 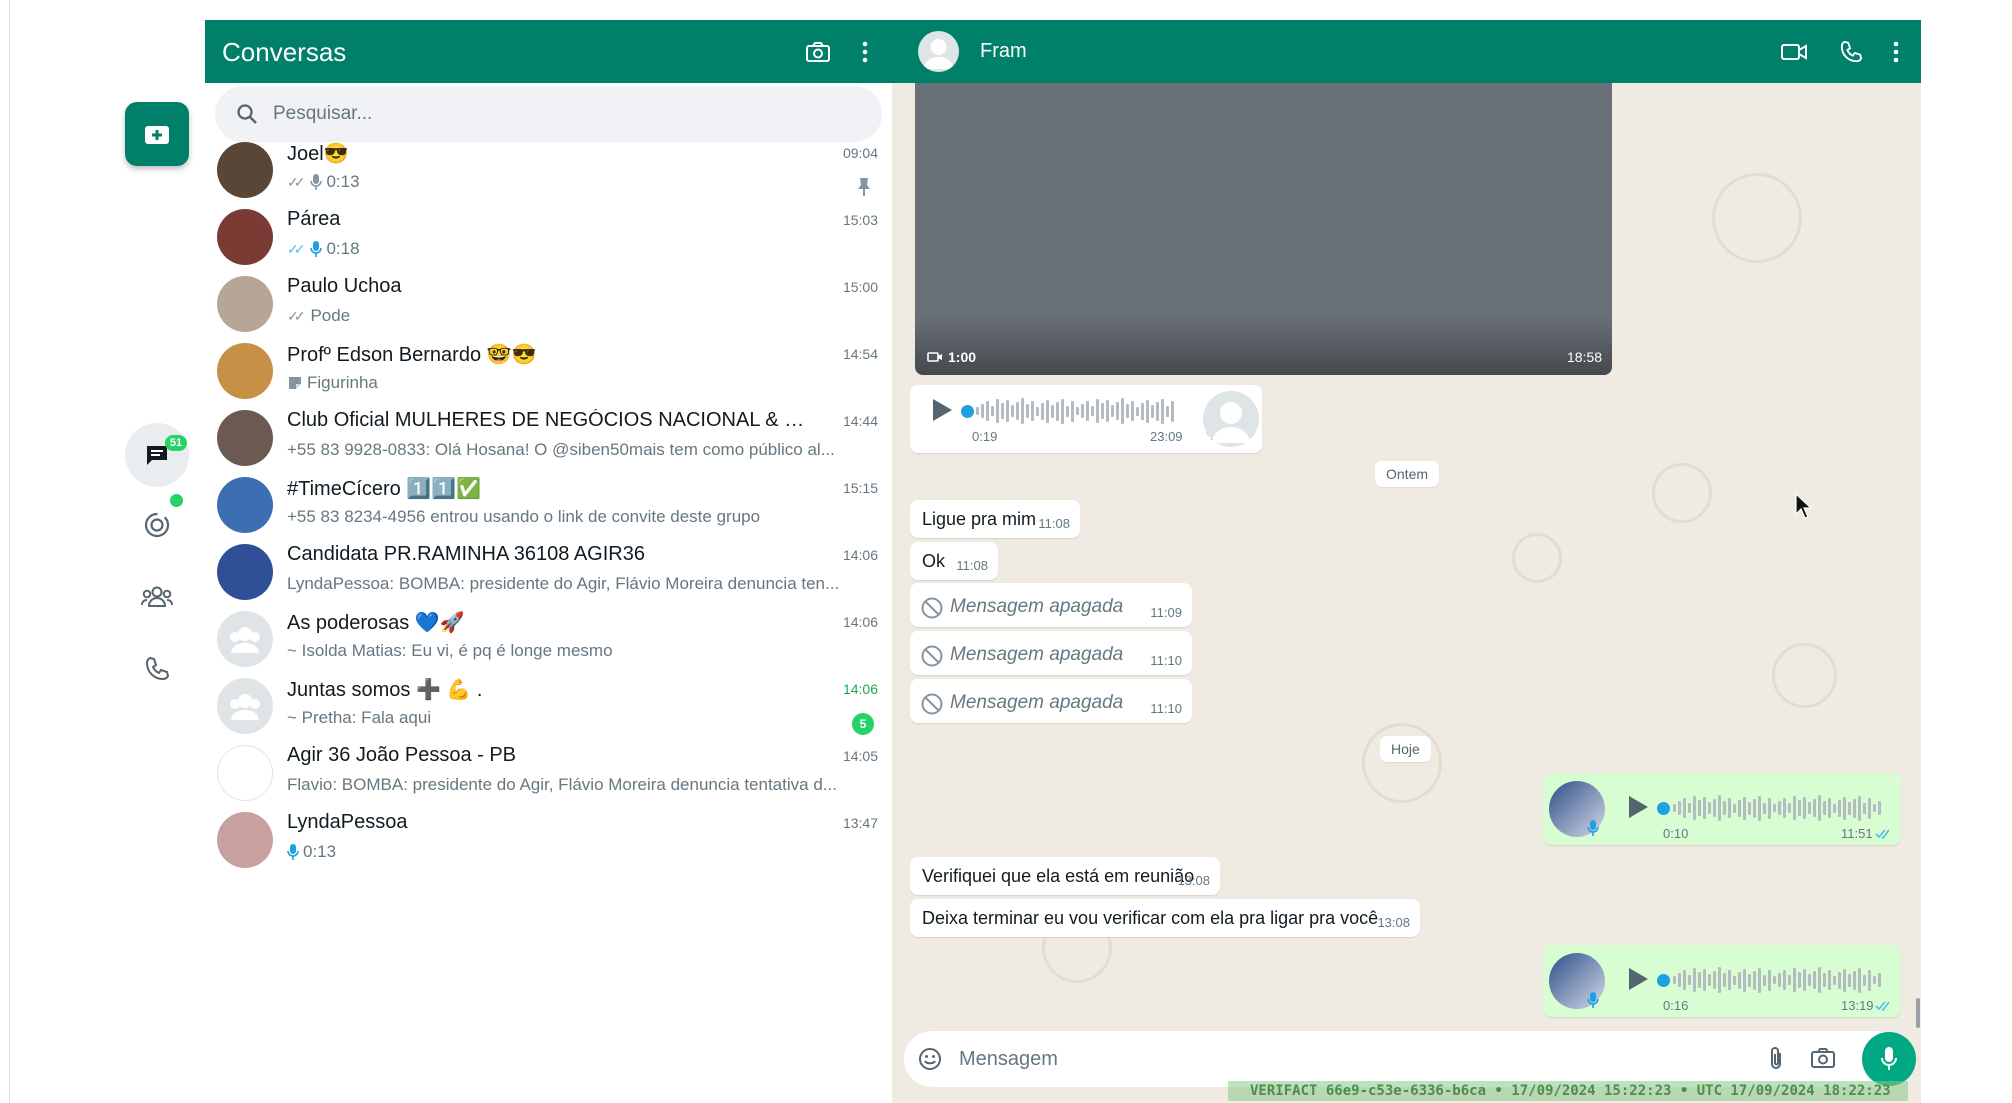 What do you see at coordinates (1804, 506) in the screenshot?
I see `mouse-cursor-icon` at bounding box center [1804, 506].